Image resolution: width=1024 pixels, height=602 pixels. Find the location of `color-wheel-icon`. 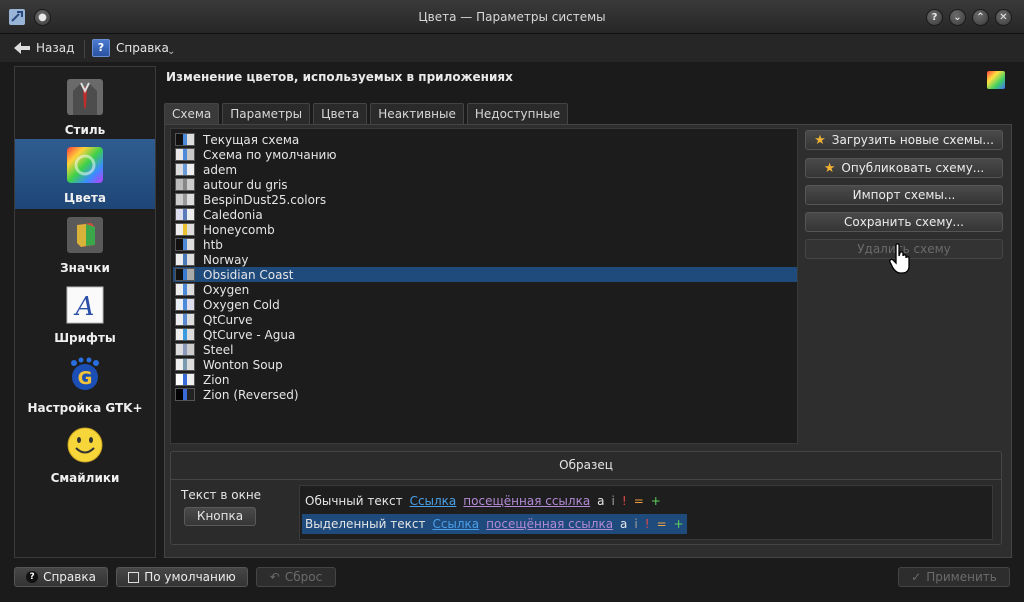

color-wheel-icon is located at coordinates (85, 165).